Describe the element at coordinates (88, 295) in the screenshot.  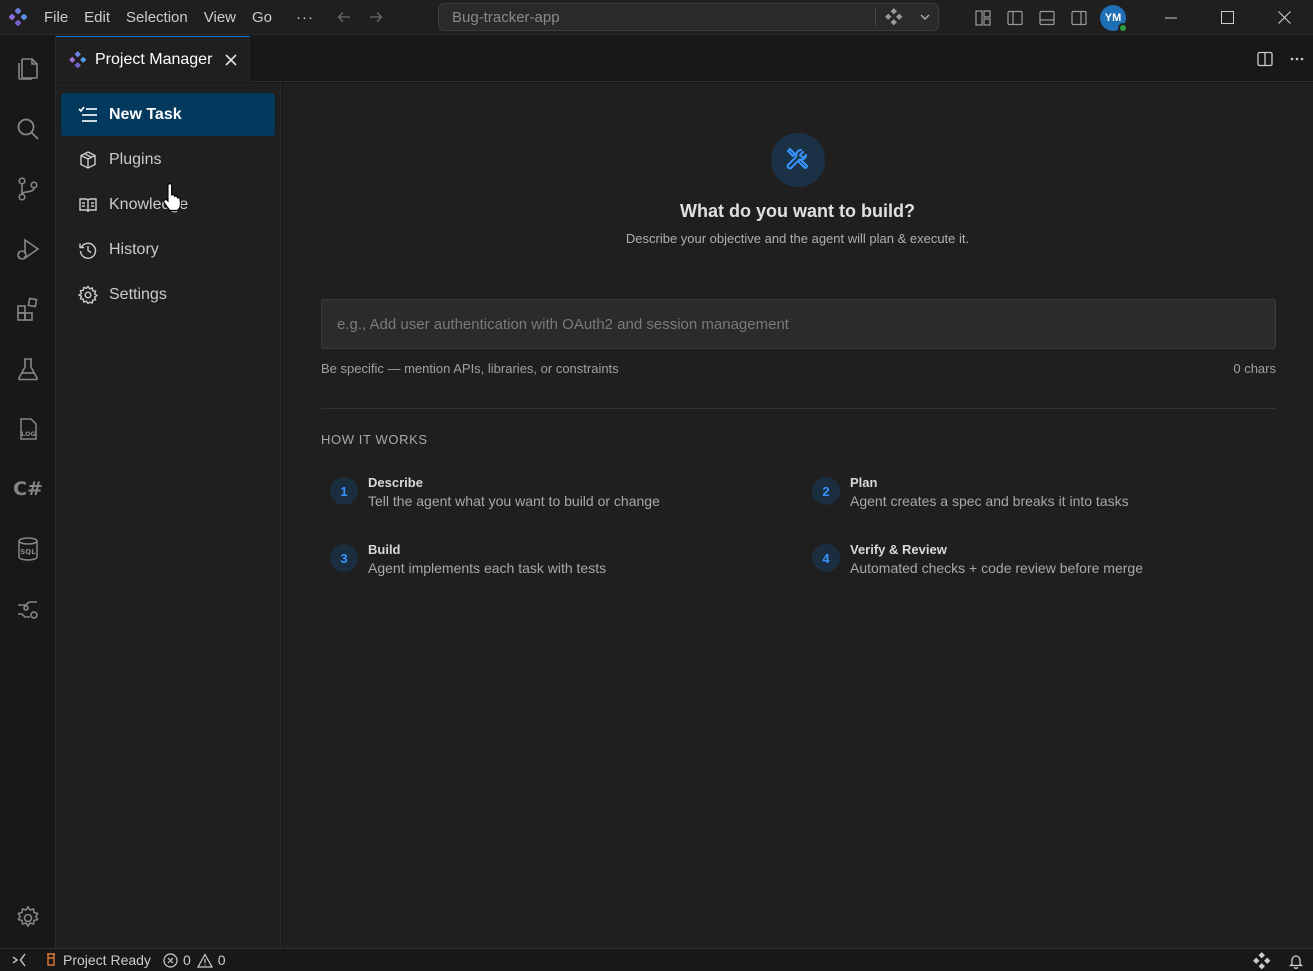
I see `gear-icon` at that location.